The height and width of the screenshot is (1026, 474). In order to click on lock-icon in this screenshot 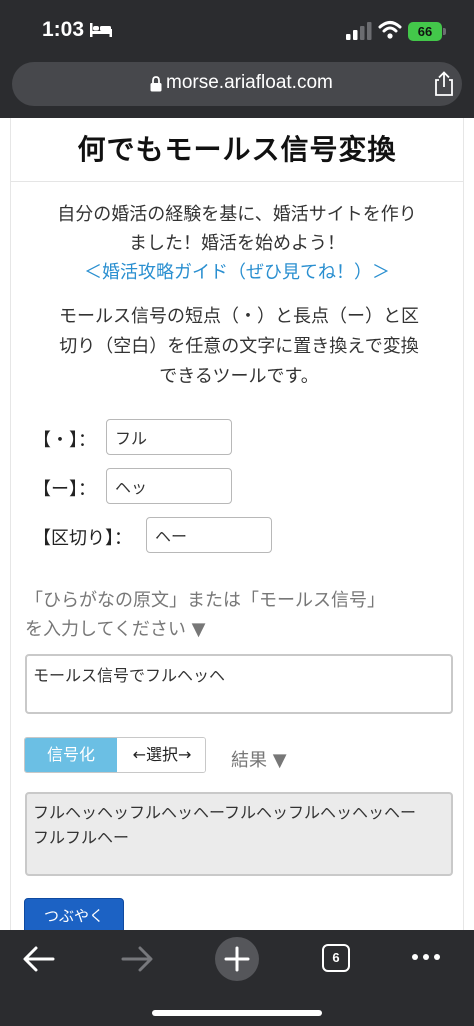, I will do `click(156, 84)`.